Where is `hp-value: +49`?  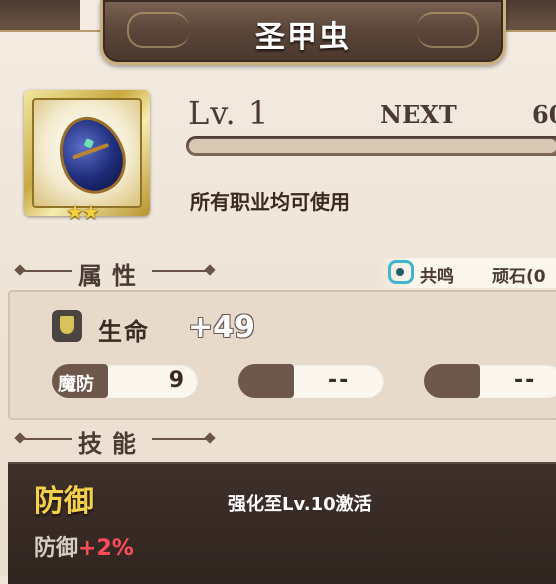 hp-value: +49 is located at coordinates (221, 327).